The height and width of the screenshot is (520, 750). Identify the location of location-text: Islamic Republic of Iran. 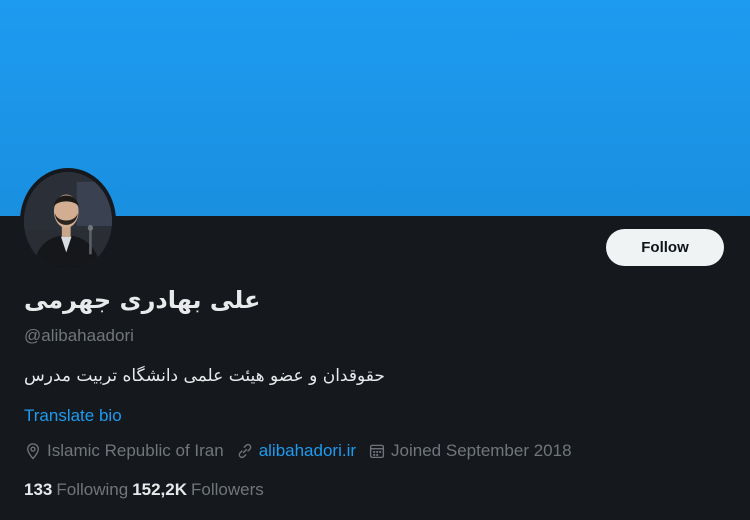
(135, 450).